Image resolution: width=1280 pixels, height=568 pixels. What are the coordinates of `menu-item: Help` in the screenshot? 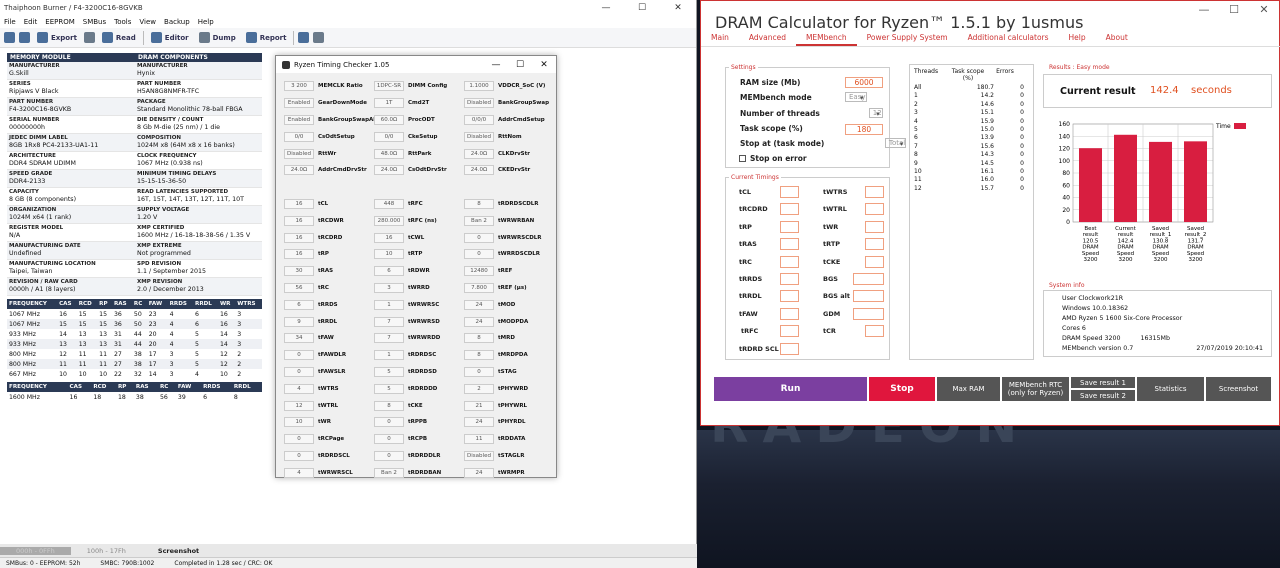 It's located at (206, 22).